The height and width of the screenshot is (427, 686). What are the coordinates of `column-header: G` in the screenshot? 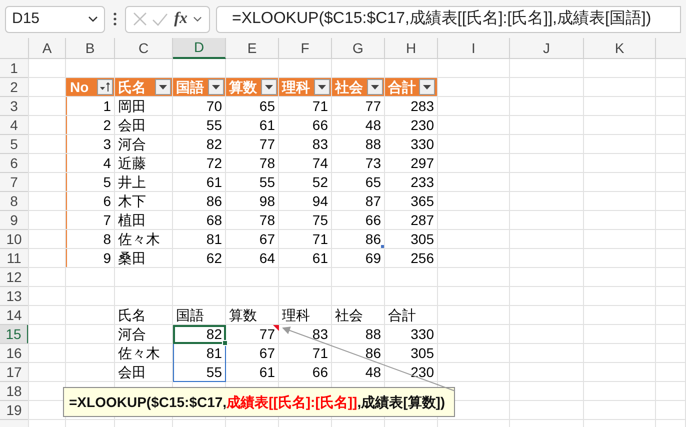 It's located at (358, 48).